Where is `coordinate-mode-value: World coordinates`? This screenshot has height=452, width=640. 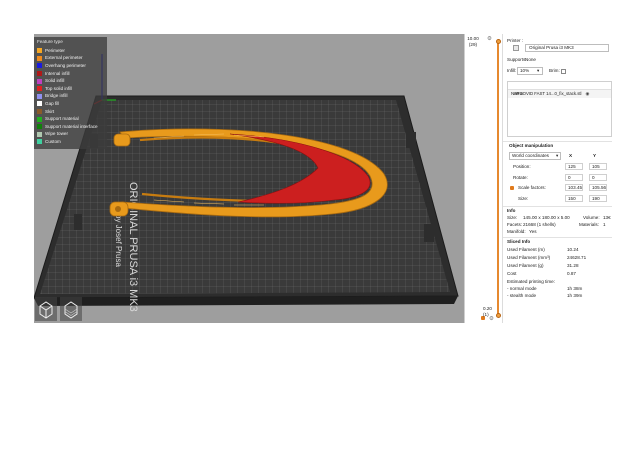 coordinate-mode-value: World coordinates is located at coordinates (530, 155).